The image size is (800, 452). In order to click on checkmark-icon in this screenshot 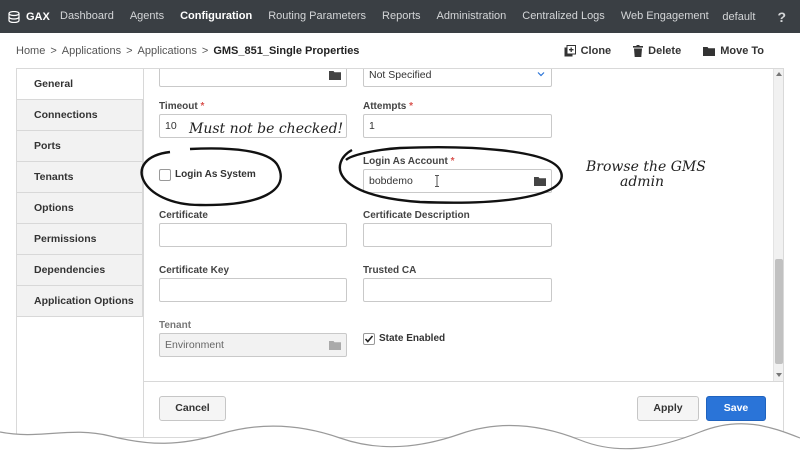, I will do `click(369, 339)`.